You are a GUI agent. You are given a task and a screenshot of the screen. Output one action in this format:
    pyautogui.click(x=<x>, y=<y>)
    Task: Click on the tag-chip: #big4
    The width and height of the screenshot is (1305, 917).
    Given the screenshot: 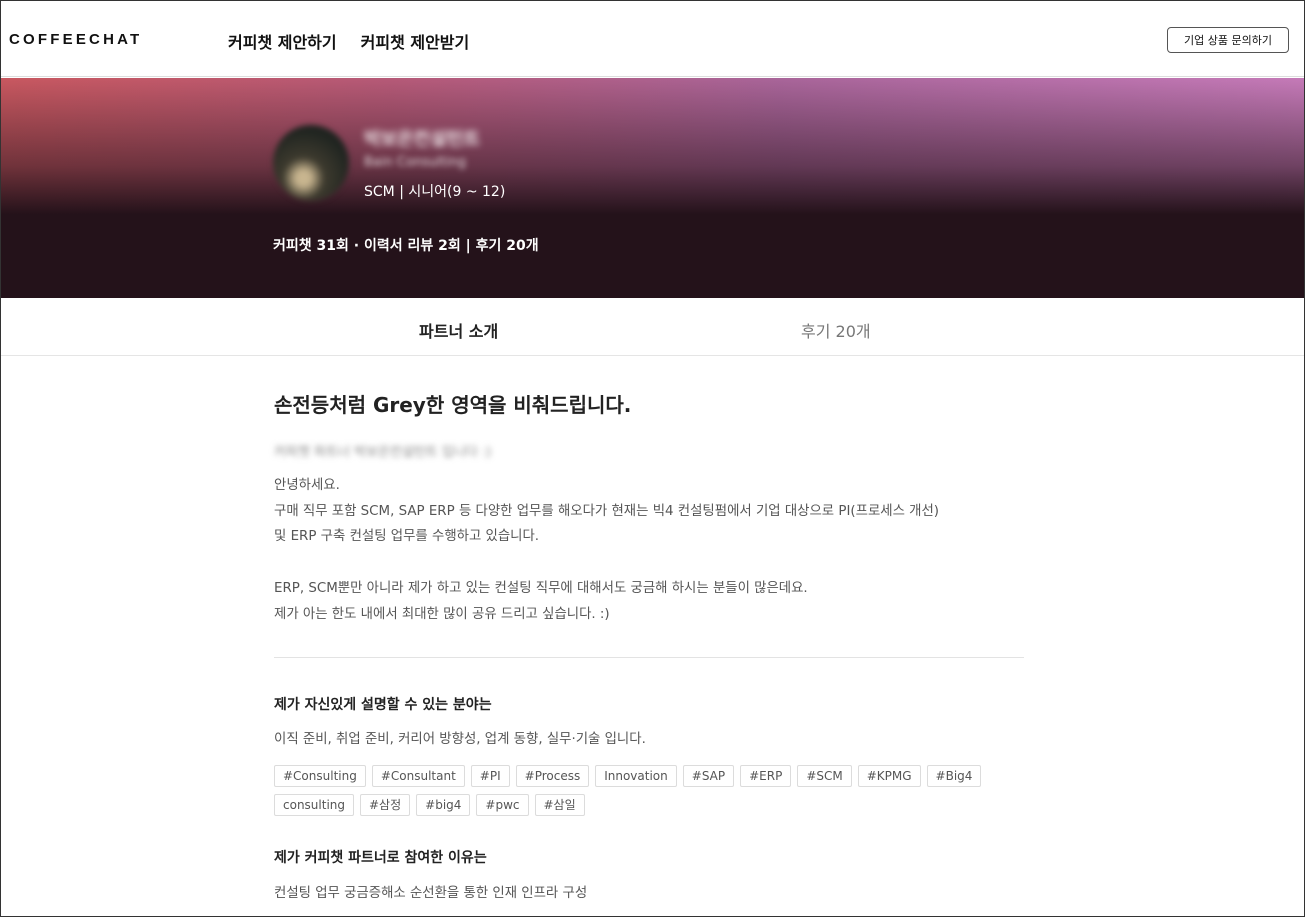 What is the action you would take?
    pyautogui.click(x=443, y=805)
    